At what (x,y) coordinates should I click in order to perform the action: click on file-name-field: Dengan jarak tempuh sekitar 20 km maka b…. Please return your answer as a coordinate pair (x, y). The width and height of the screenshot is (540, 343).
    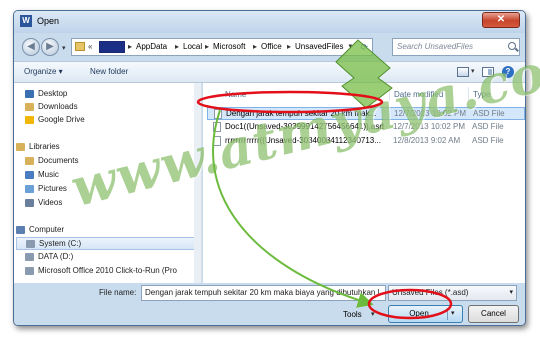
    Looking at the image, I should click on (263, 293).